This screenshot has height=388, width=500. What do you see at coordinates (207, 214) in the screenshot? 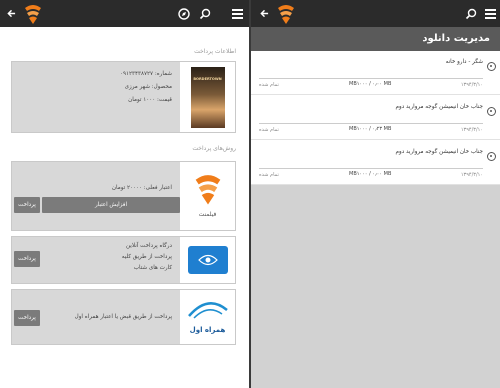
I see `filmnet-brand-label: فیلمنت` at bounding box center [207, 214].